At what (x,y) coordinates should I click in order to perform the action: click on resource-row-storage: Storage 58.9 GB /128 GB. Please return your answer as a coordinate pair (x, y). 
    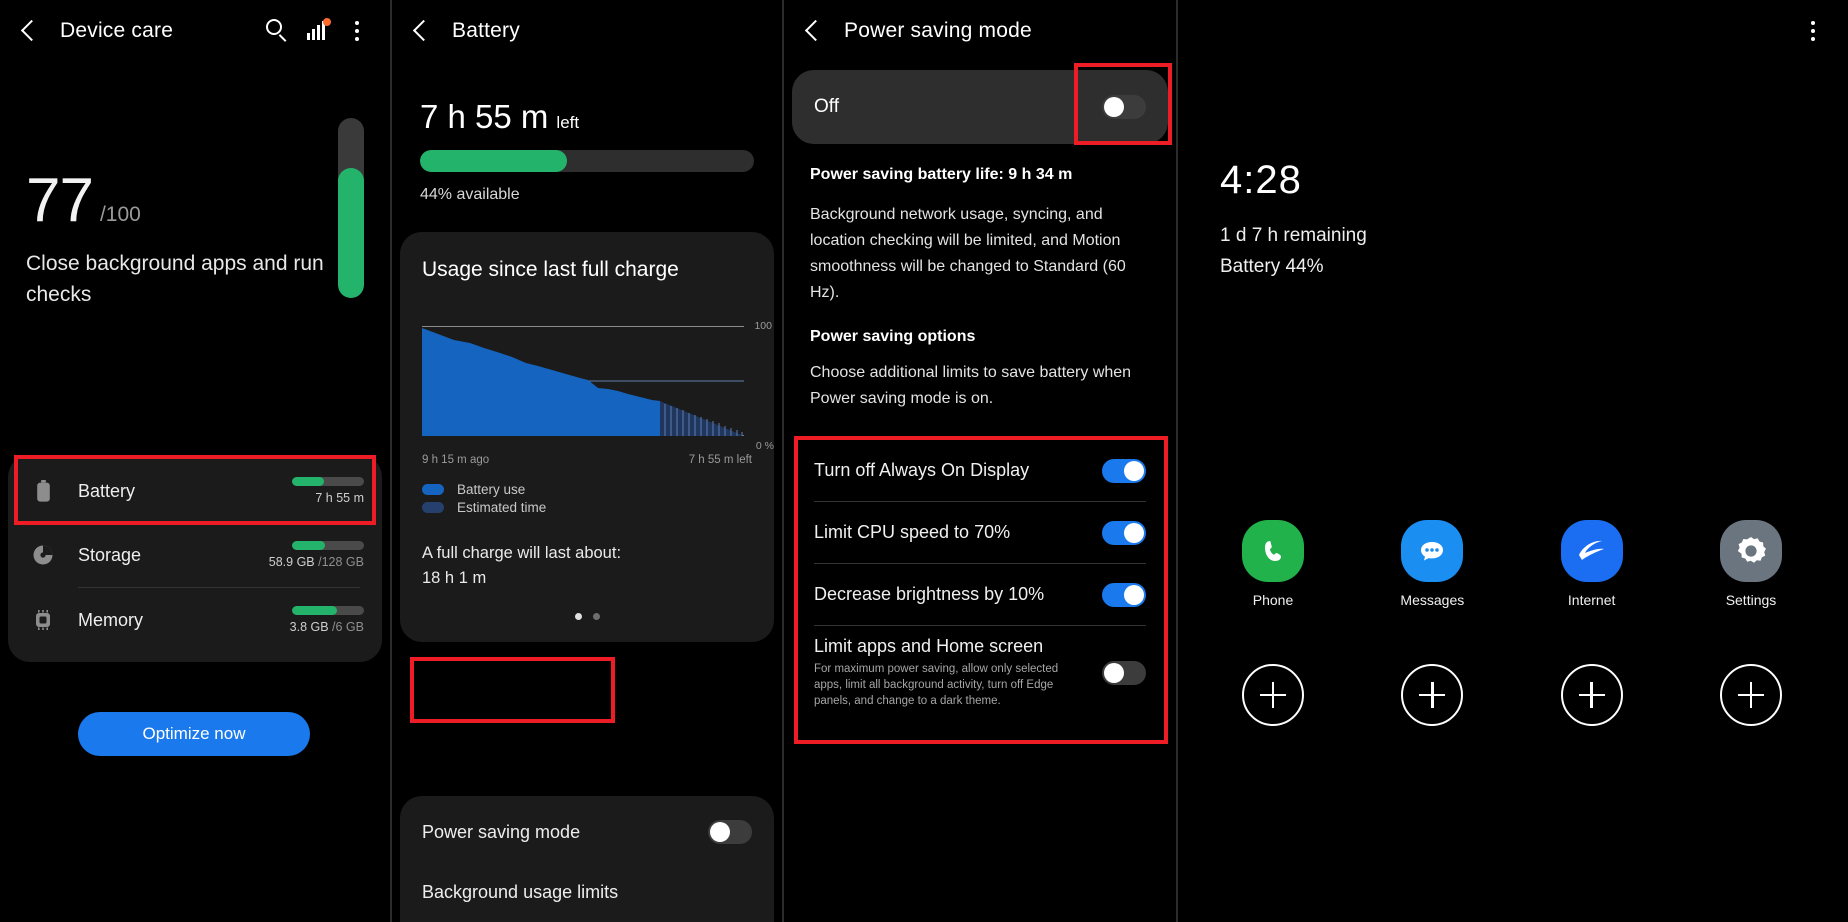
    Looking at the image, I should click on (195, 555).